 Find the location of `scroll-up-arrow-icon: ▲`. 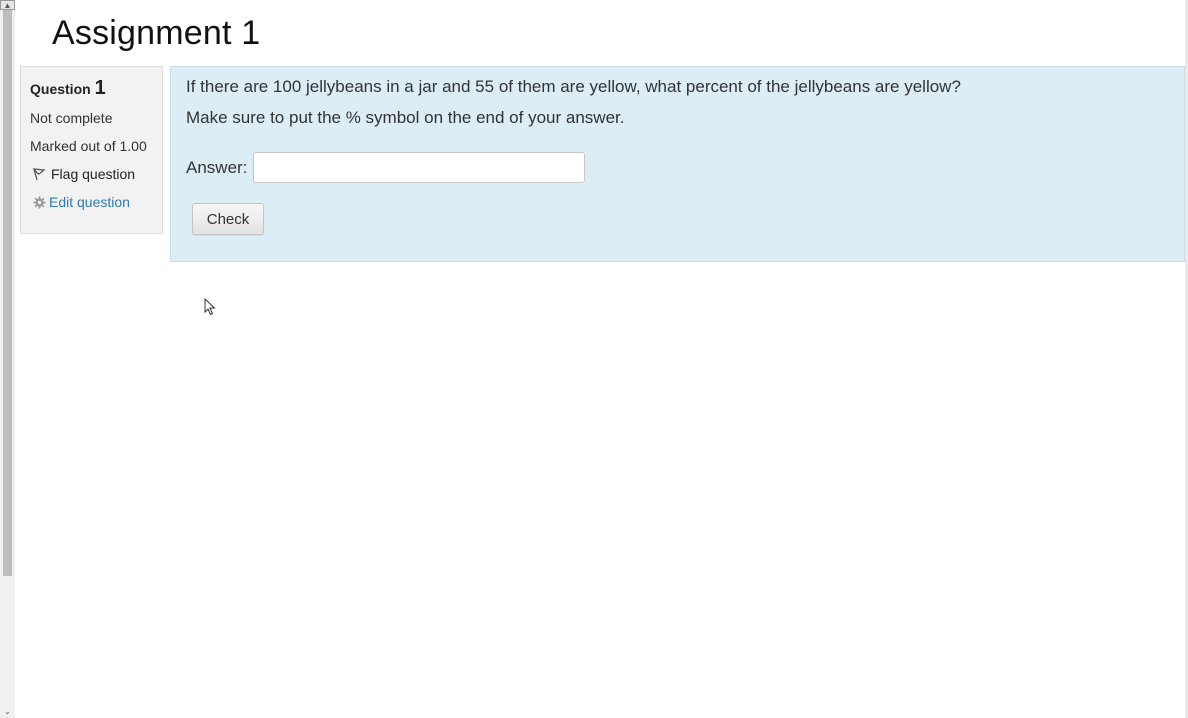

scroll-up-arrow-icon: ▲ is located at coordinates (7, 5).